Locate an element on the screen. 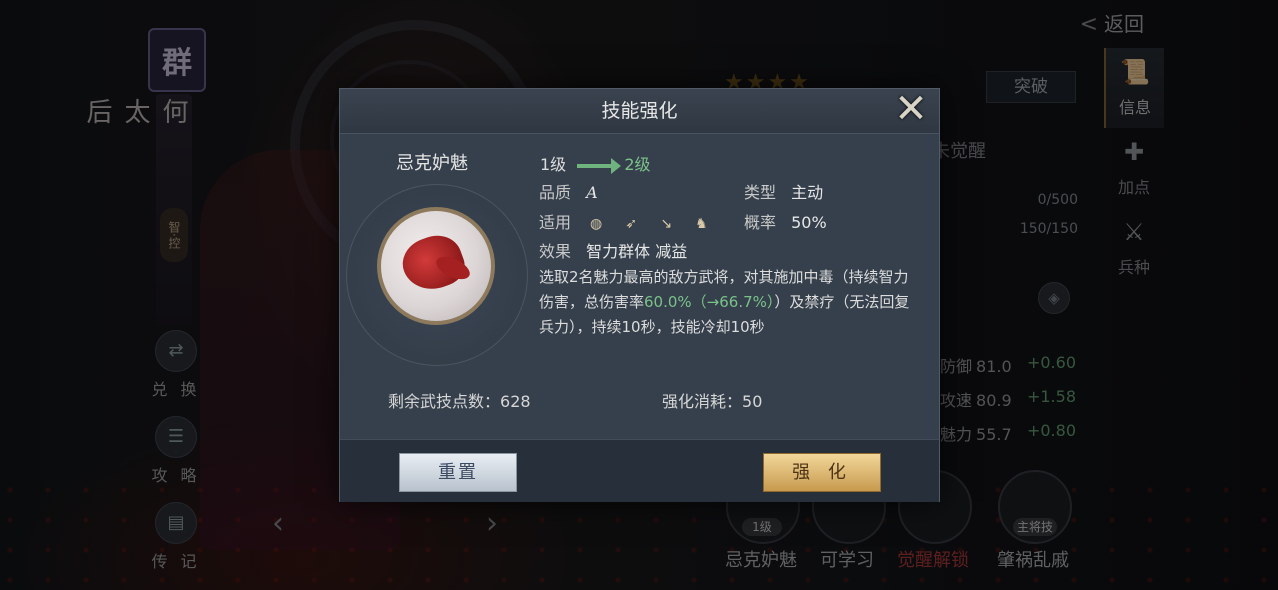 The width and height of the screenshot is (1278, 590). enhance-button: 强 化 is located at coordinates (822, 472).